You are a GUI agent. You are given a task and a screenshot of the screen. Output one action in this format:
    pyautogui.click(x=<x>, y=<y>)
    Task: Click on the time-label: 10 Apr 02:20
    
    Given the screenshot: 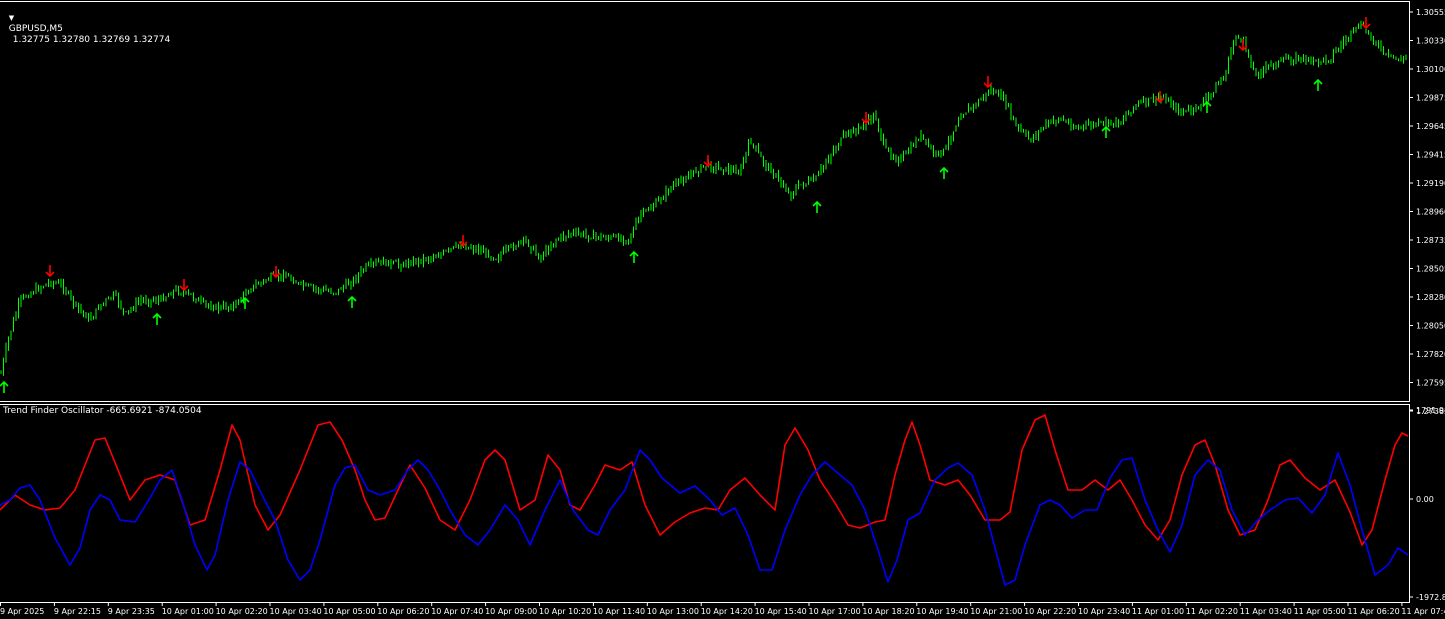 What is the action you would take?
    pyautogui.click(x=242, y=611)
    